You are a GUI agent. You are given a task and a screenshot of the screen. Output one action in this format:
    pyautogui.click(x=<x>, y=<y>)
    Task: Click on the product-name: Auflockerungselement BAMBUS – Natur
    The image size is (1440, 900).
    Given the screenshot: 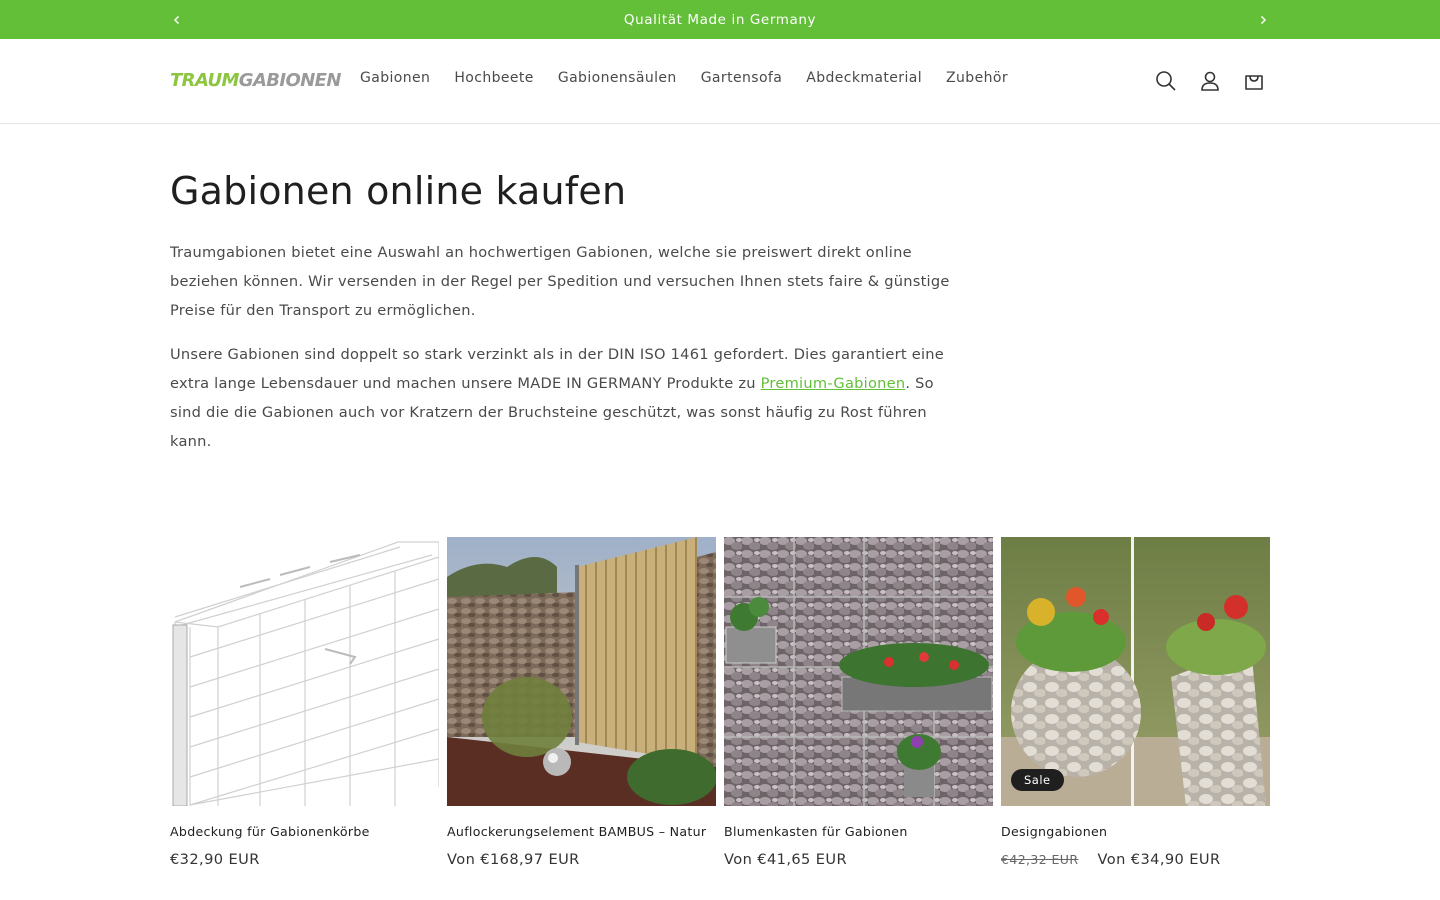 What is the action you would take?
    pyautogui.click(x=581, y=831)
    